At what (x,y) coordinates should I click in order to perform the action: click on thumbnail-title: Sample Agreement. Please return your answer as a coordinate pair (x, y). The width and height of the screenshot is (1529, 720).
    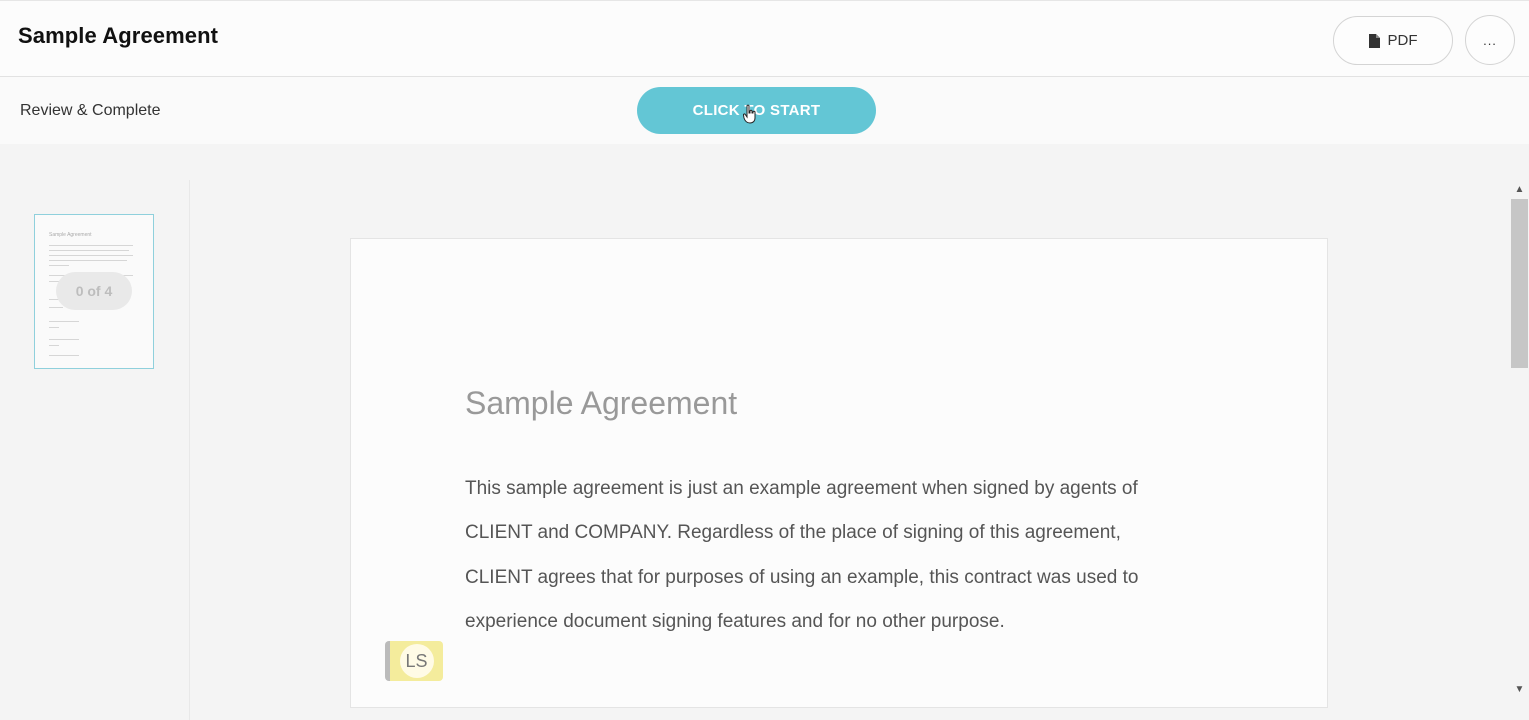
    Looking at the image, I should click on (70, 235).